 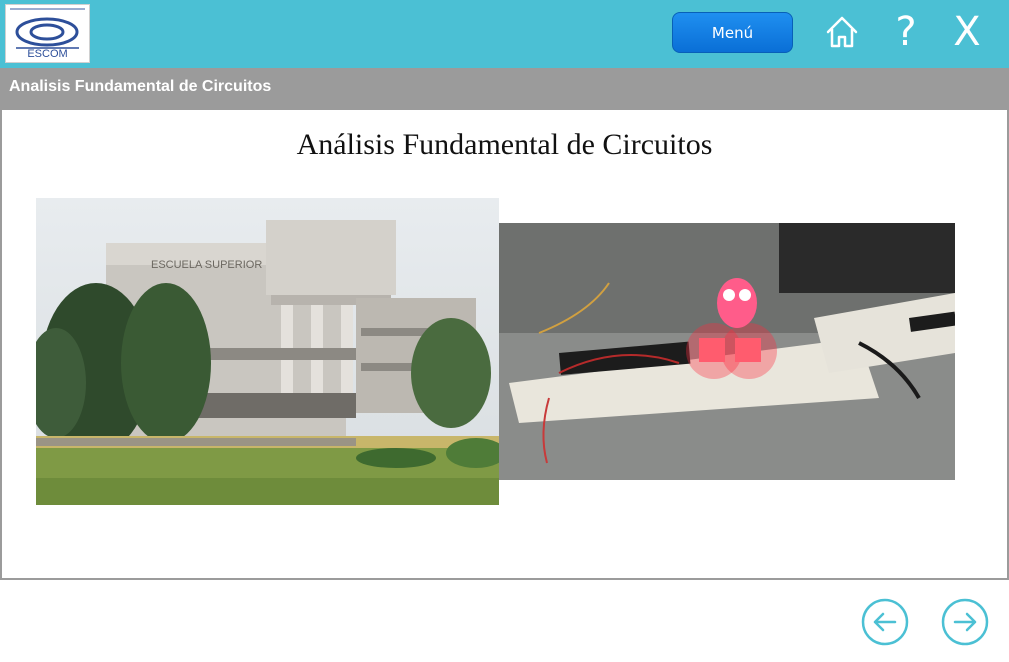 What do you see at coordinates (732, 32) in the screenshot?
I see `menu-button: Menú` at bounding box center [732, 32].